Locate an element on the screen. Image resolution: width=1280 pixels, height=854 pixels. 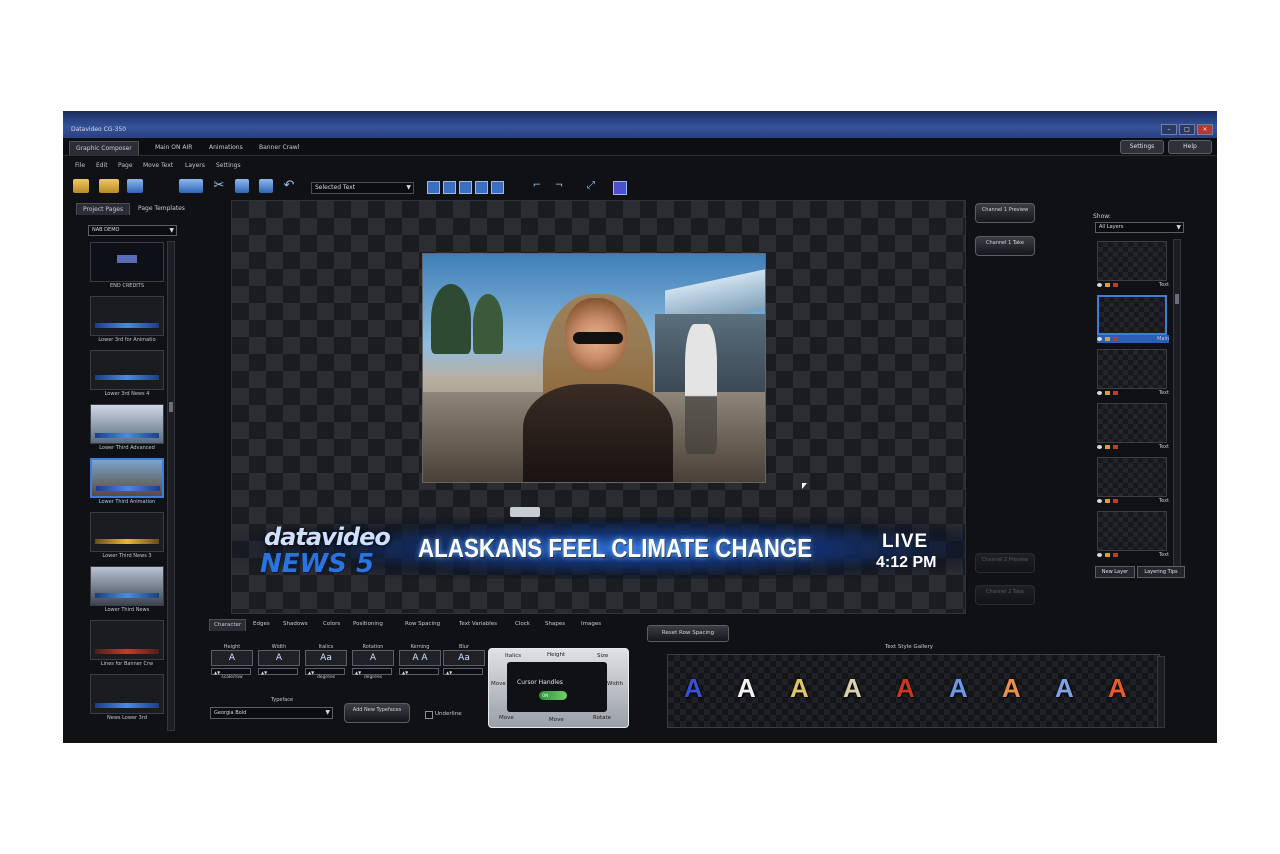
layer-filter-dropdown: All Layers ▼ is located at coordinates (1139, 227).